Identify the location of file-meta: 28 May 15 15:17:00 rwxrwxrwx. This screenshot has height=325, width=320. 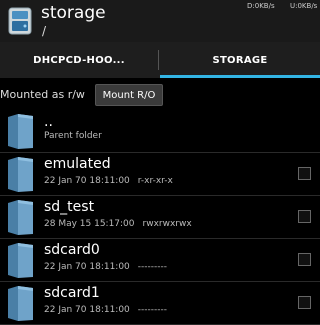
(118, 224).